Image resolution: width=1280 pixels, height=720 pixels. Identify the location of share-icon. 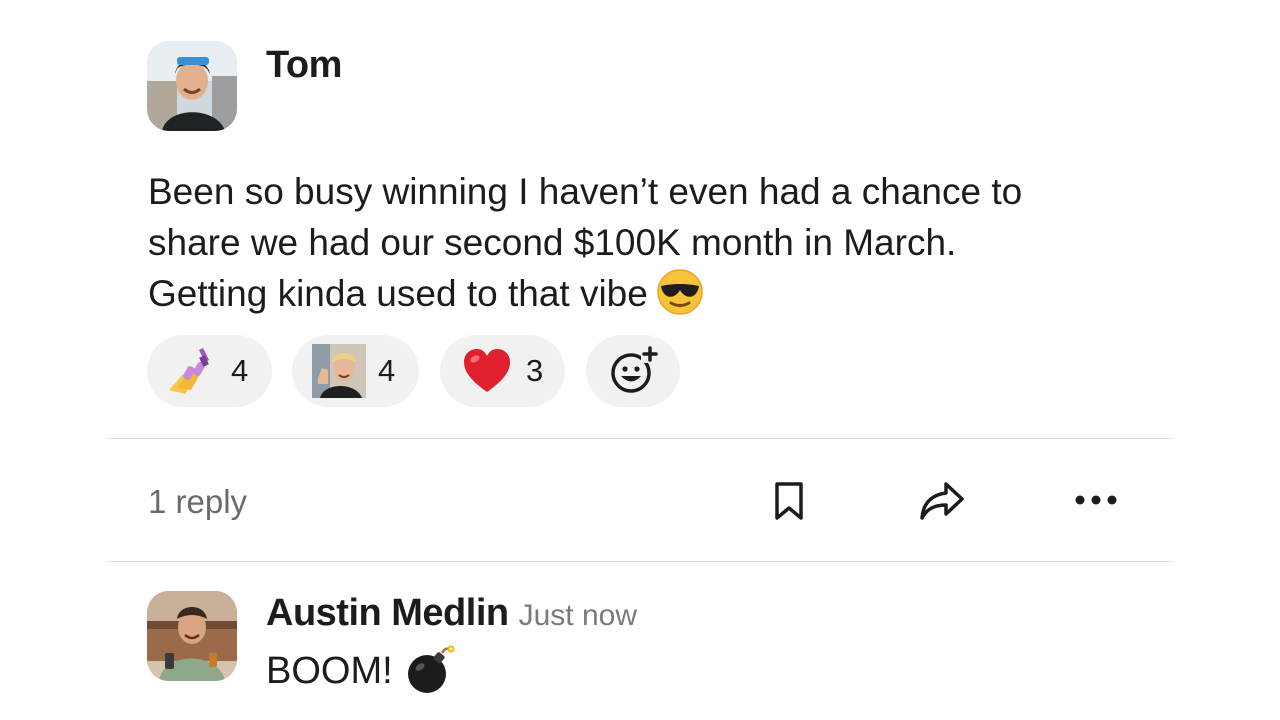
(942, 501).